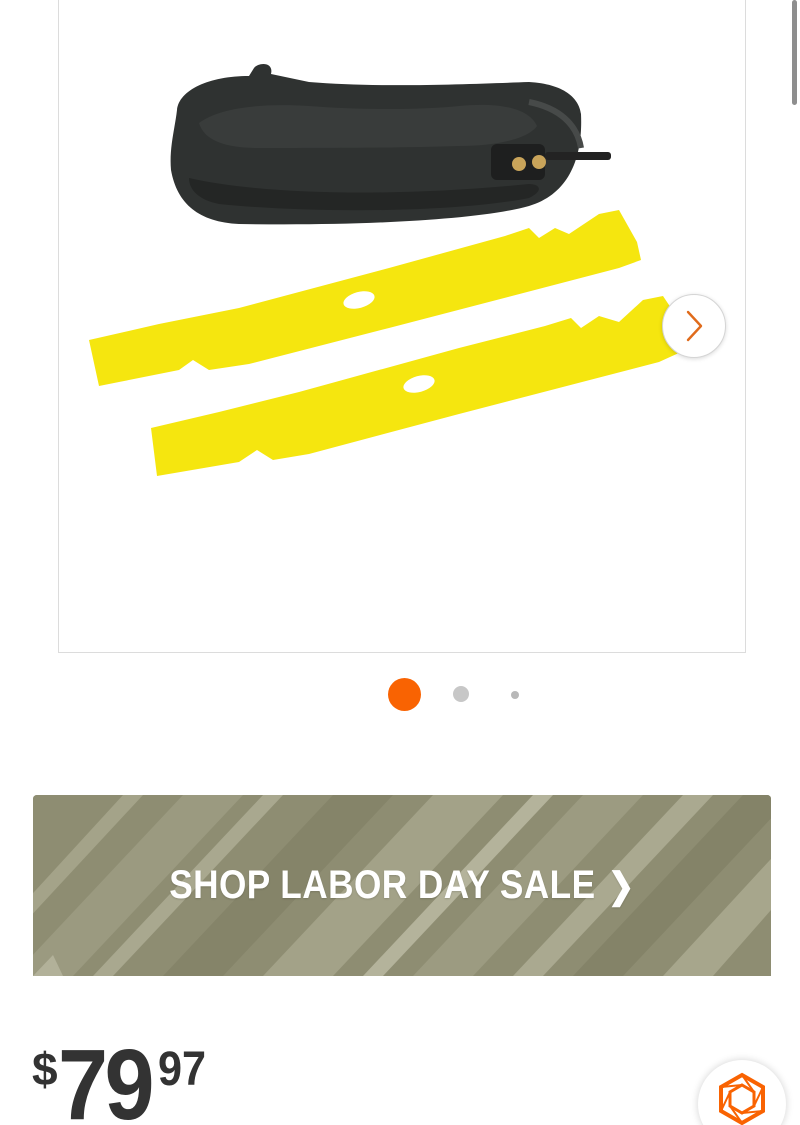  I want to click on chevron-right-icon, so click(694, 326).